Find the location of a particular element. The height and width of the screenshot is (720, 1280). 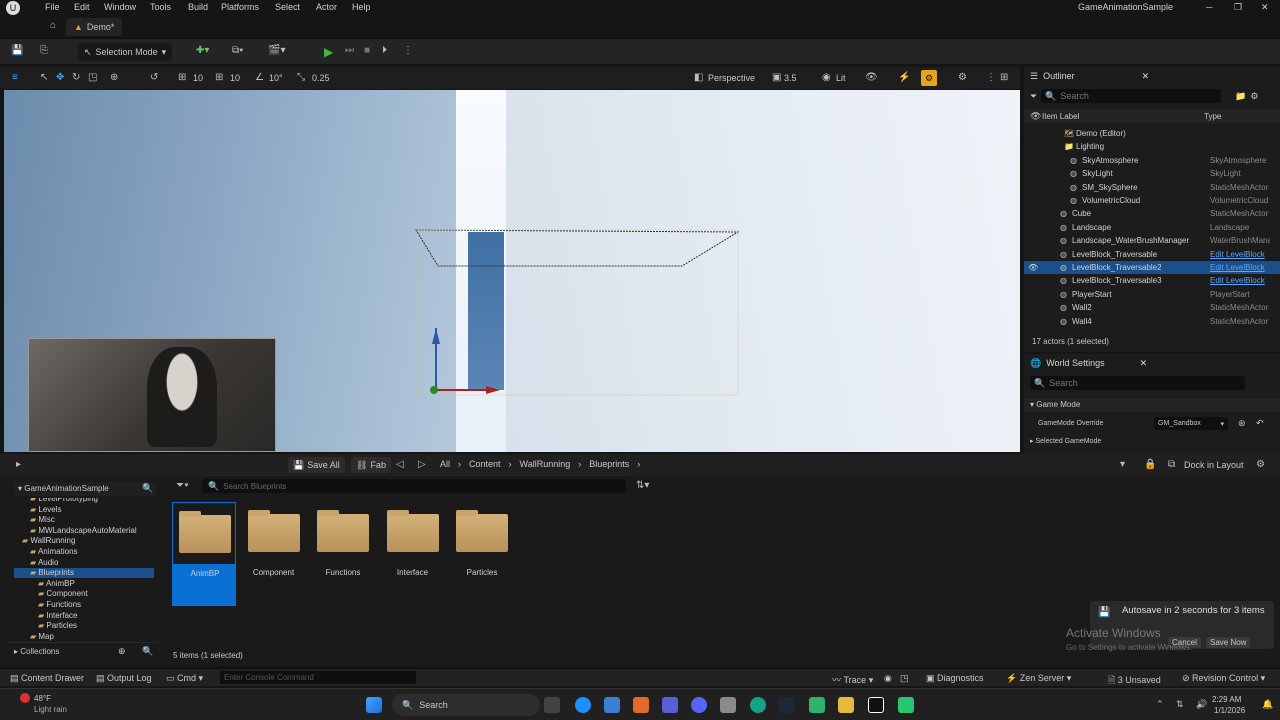

col-type: Type is located at coordinates (1212, 116).